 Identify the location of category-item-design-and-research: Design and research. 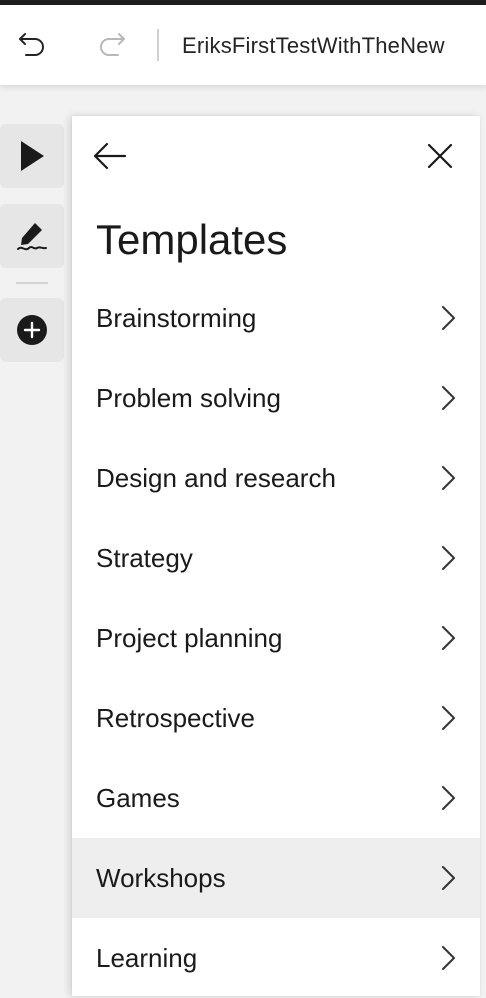
(276, 478).